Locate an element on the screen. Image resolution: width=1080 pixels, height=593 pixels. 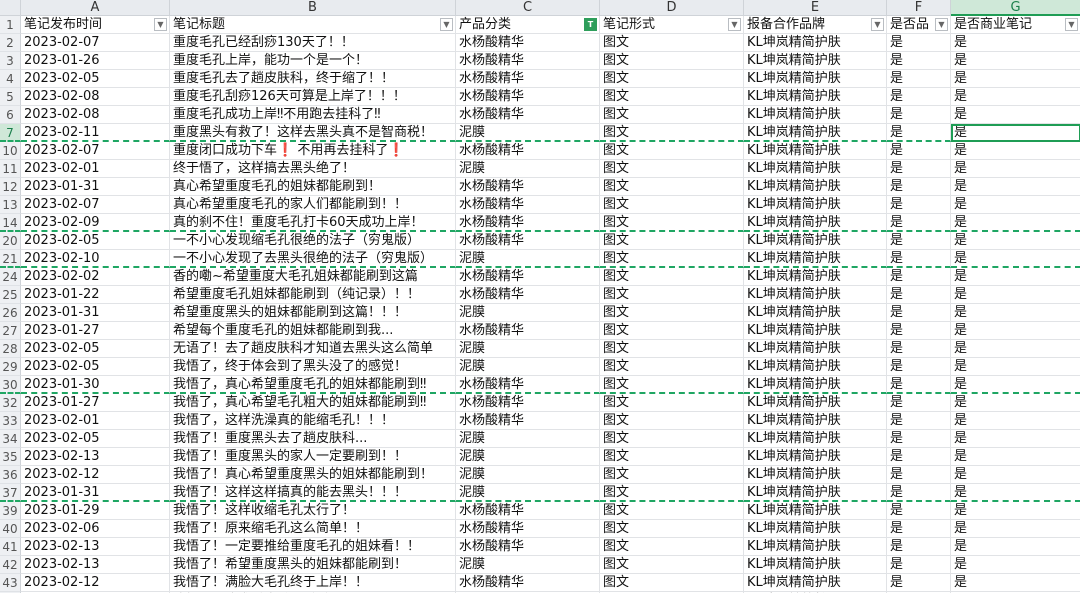
row-number: 34 is located at coordinates (10, 439).